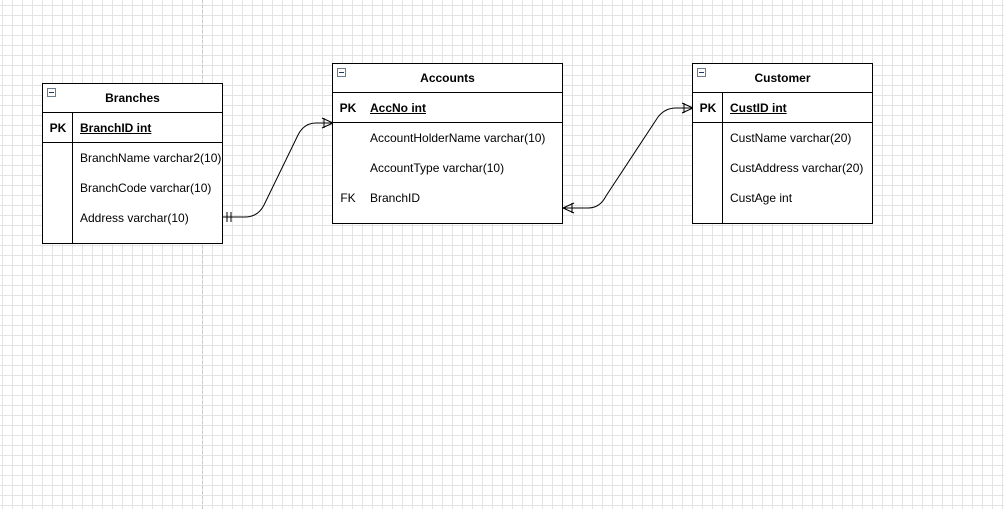 The height and width of the screenshot is (509, 1004). I want to click on attribute-row: BranchCode varchar(10), so click(132, 188).